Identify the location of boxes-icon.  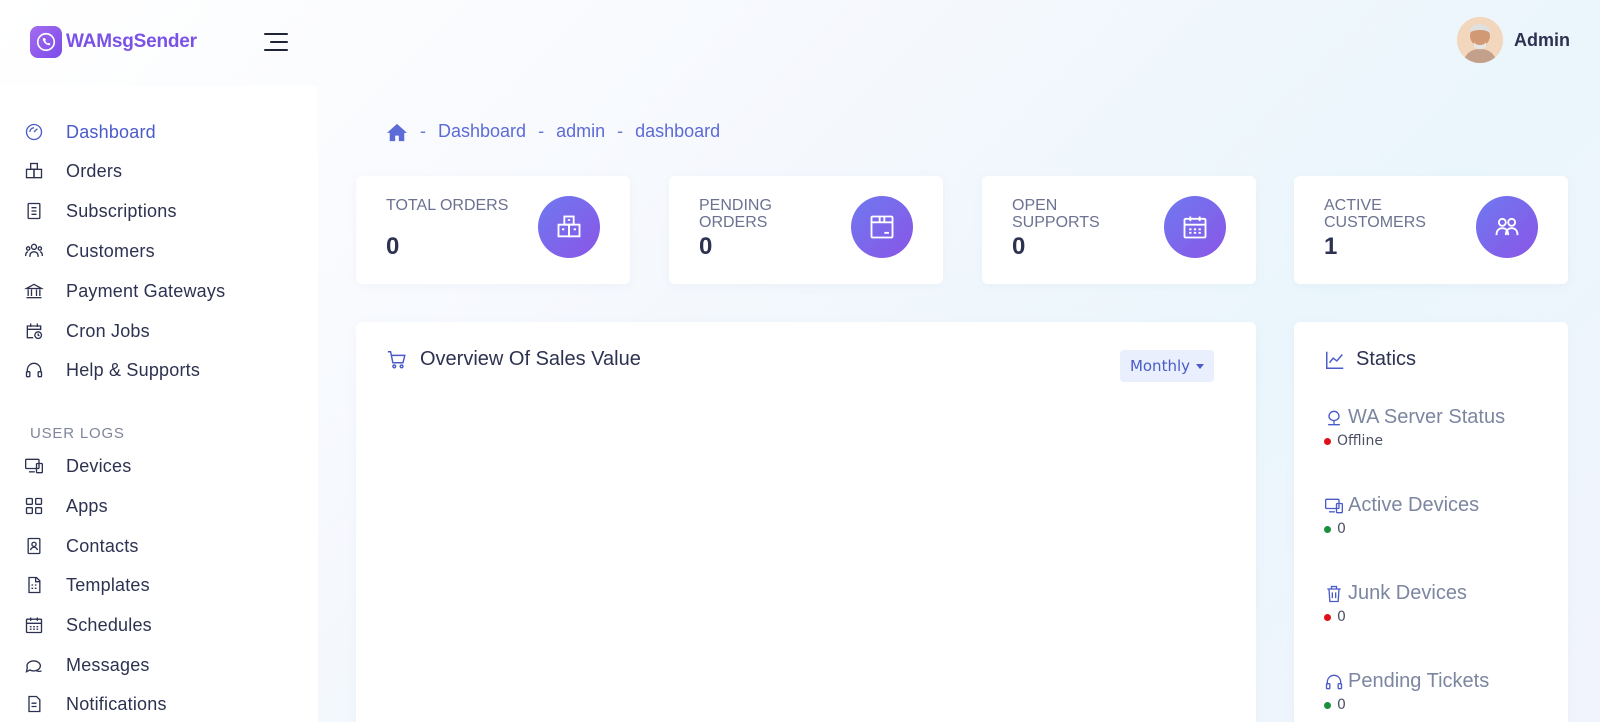
(569, 227).